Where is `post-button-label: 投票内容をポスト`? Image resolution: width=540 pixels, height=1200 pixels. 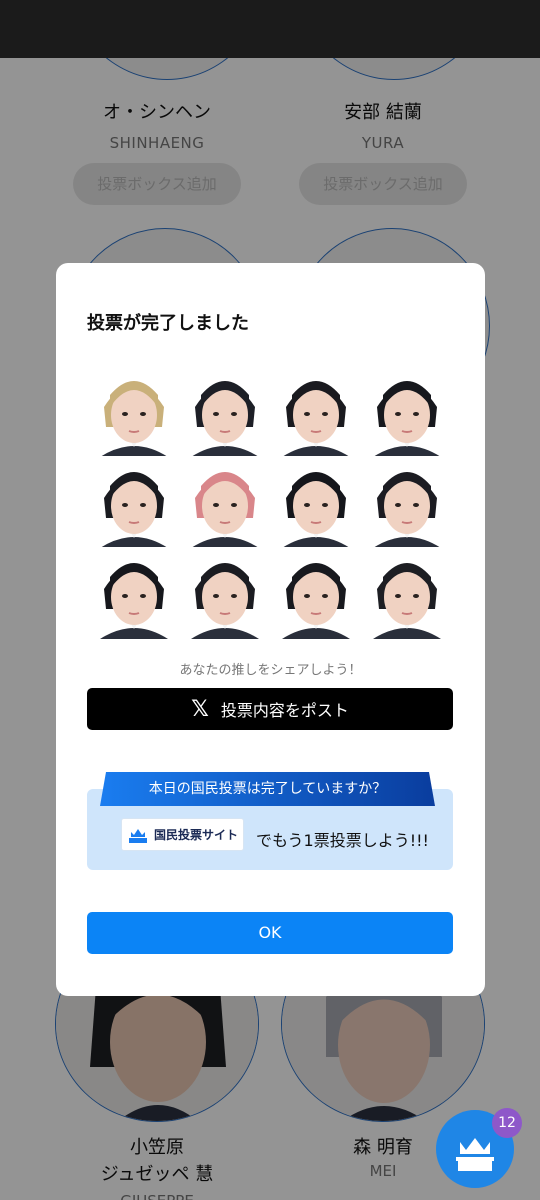 post-button-label: 投票内容をポスト is located at coordinates (284, 710).